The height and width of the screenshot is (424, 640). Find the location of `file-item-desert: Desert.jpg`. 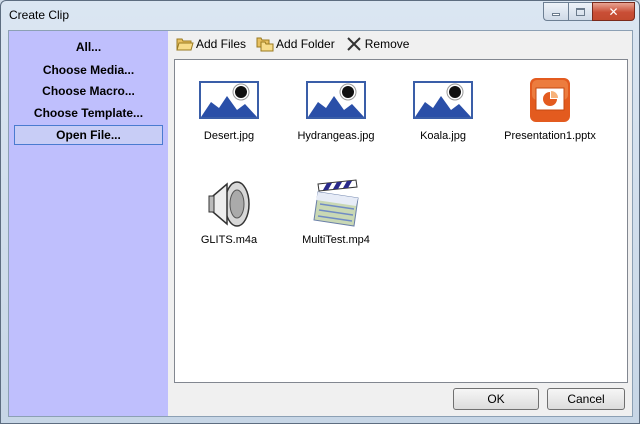

file-item-desert: Desert.jpg is located at coordinates (229, 108).